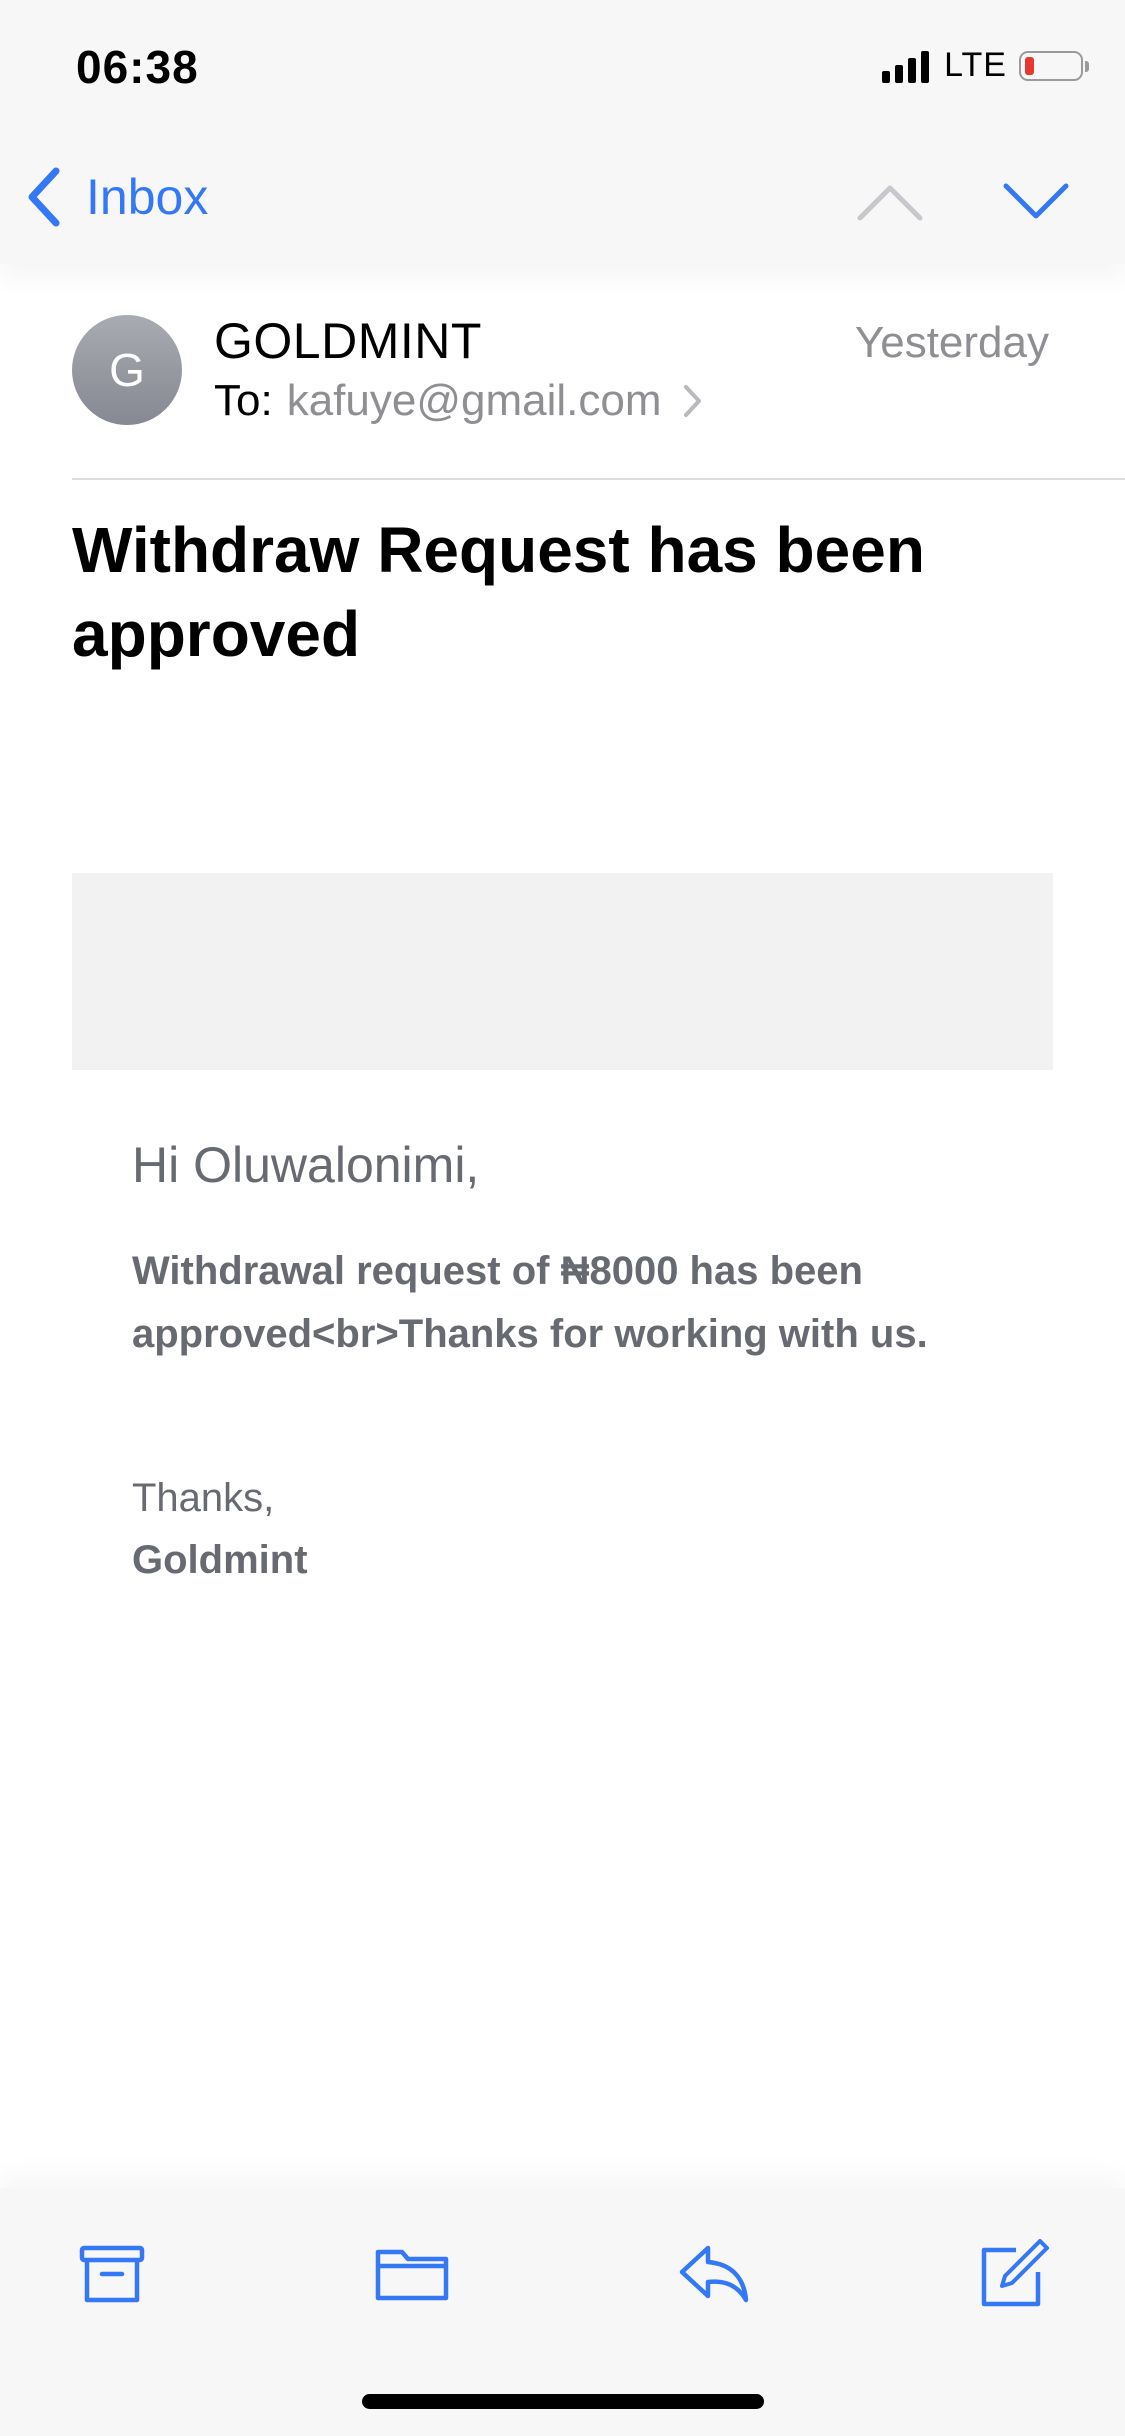 The image size is (1125, 2436). I want to click on previous-message-button, so click(890, 202).